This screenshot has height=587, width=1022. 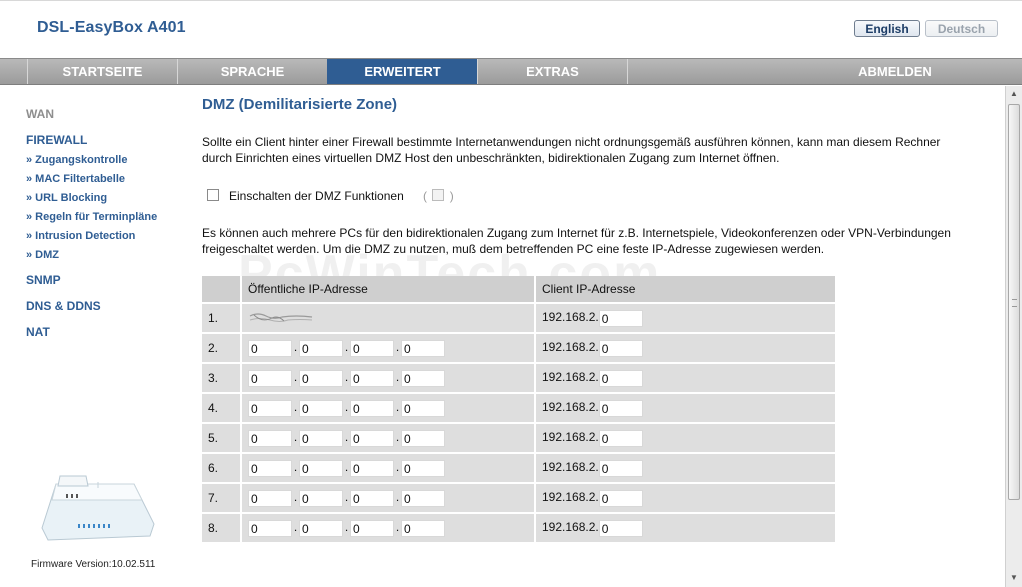 I want to click on enable-dmz-label: Einschalten der DMZ Funktionen, so click(x=316, y=196).